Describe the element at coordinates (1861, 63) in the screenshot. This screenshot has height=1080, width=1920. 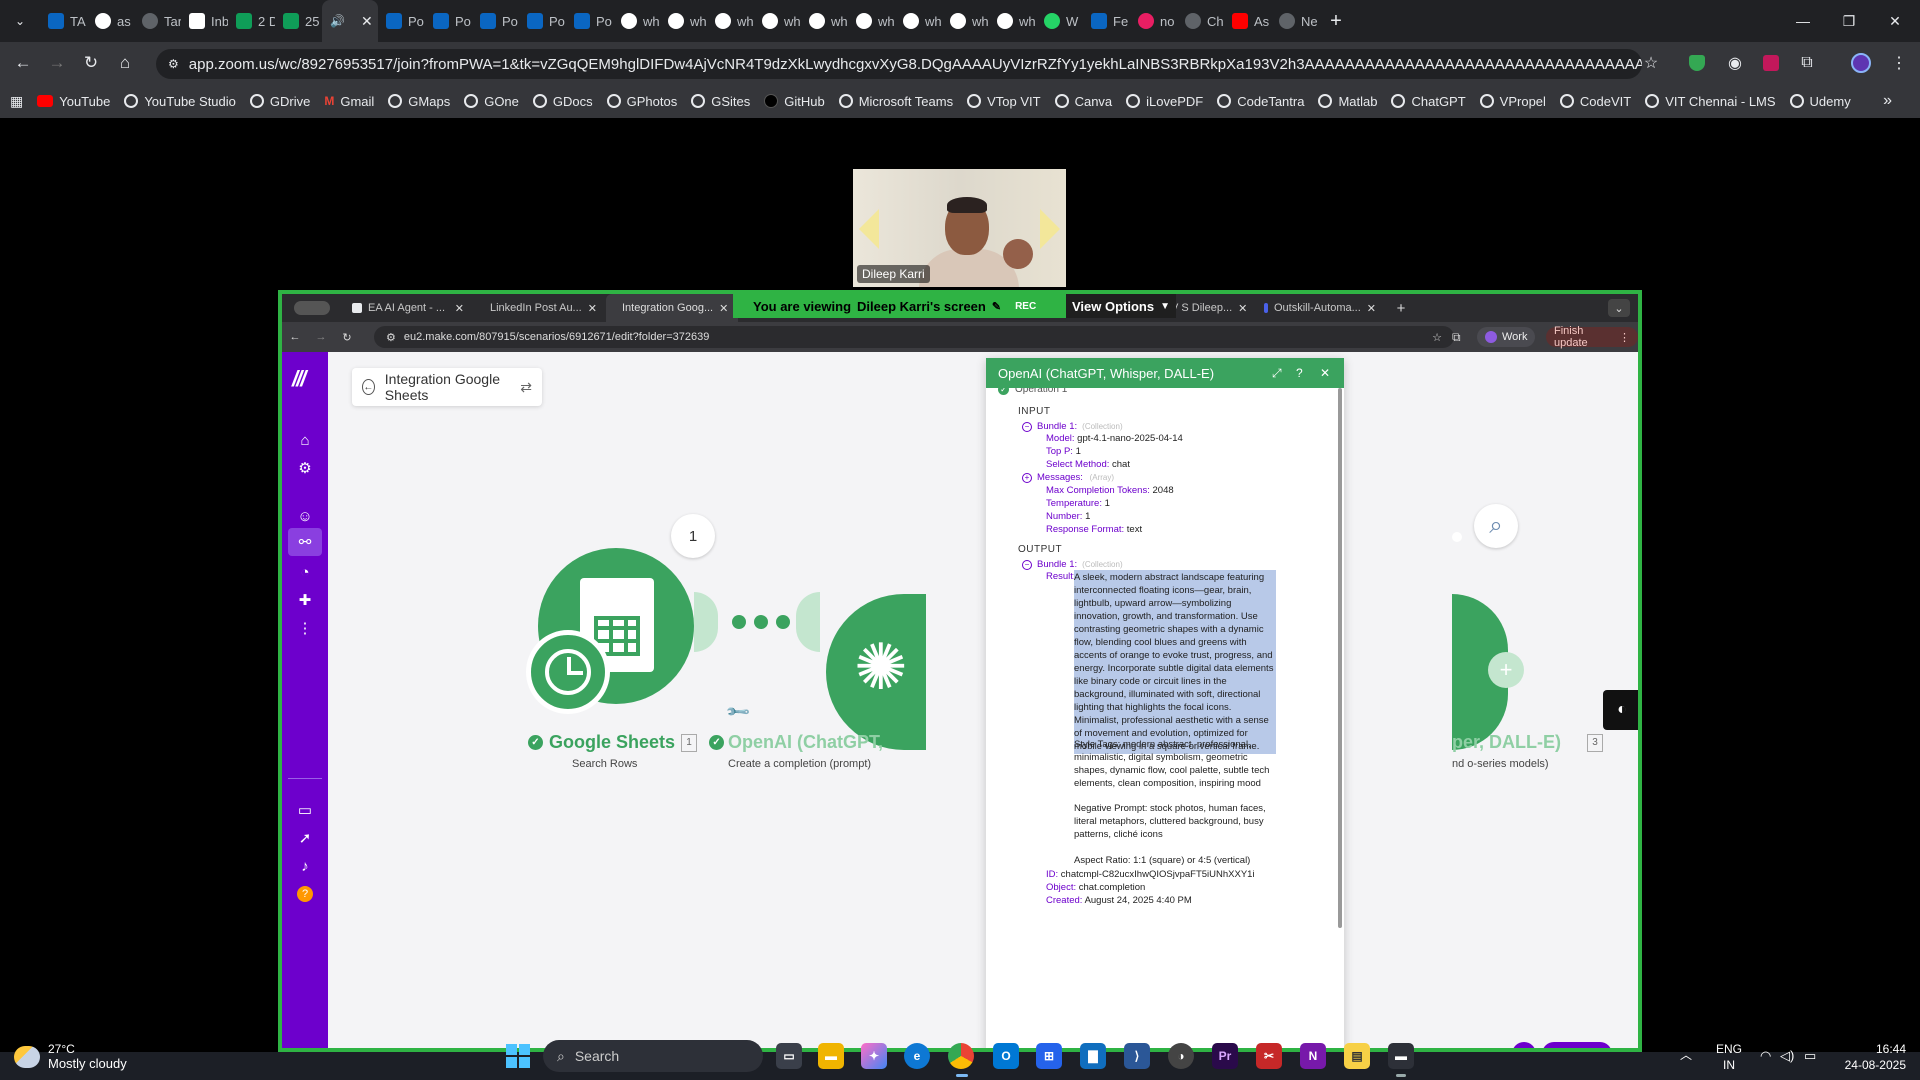
I see `profile-avatar` at that location.